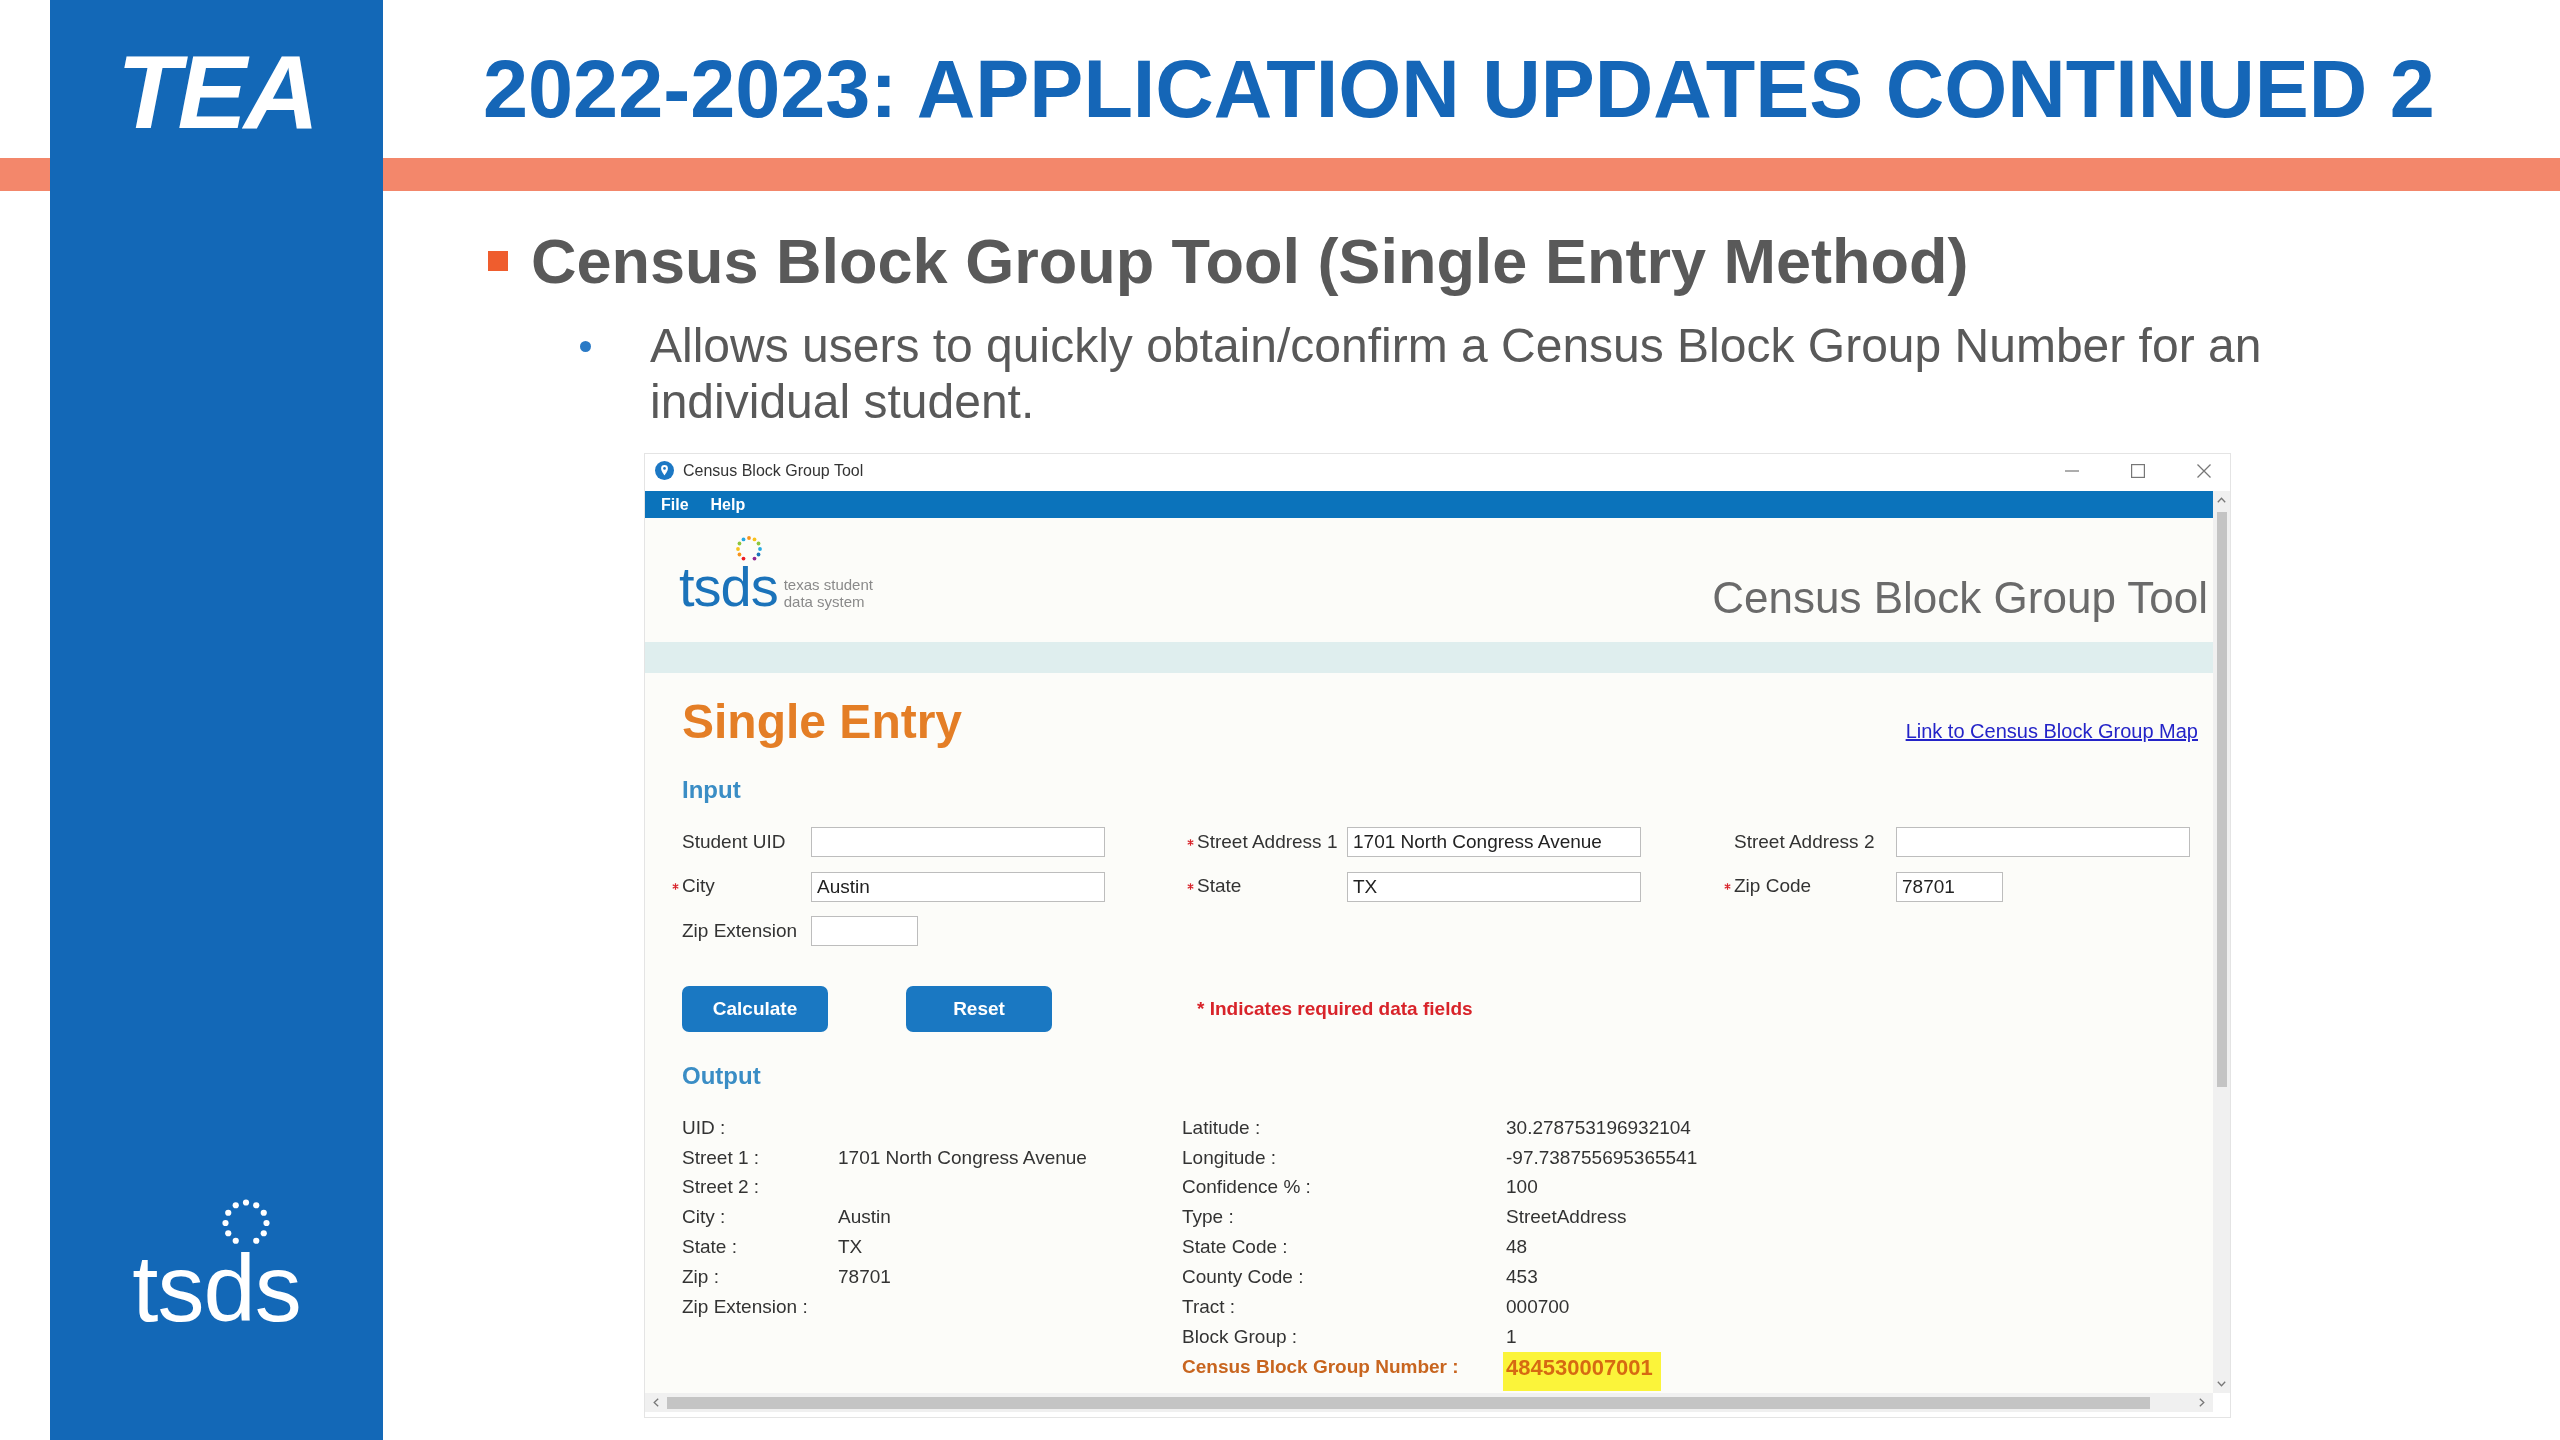  Describe the element at coordinates (1208, 1217) in the screenshot. I see `output-label: Type :` at that location.